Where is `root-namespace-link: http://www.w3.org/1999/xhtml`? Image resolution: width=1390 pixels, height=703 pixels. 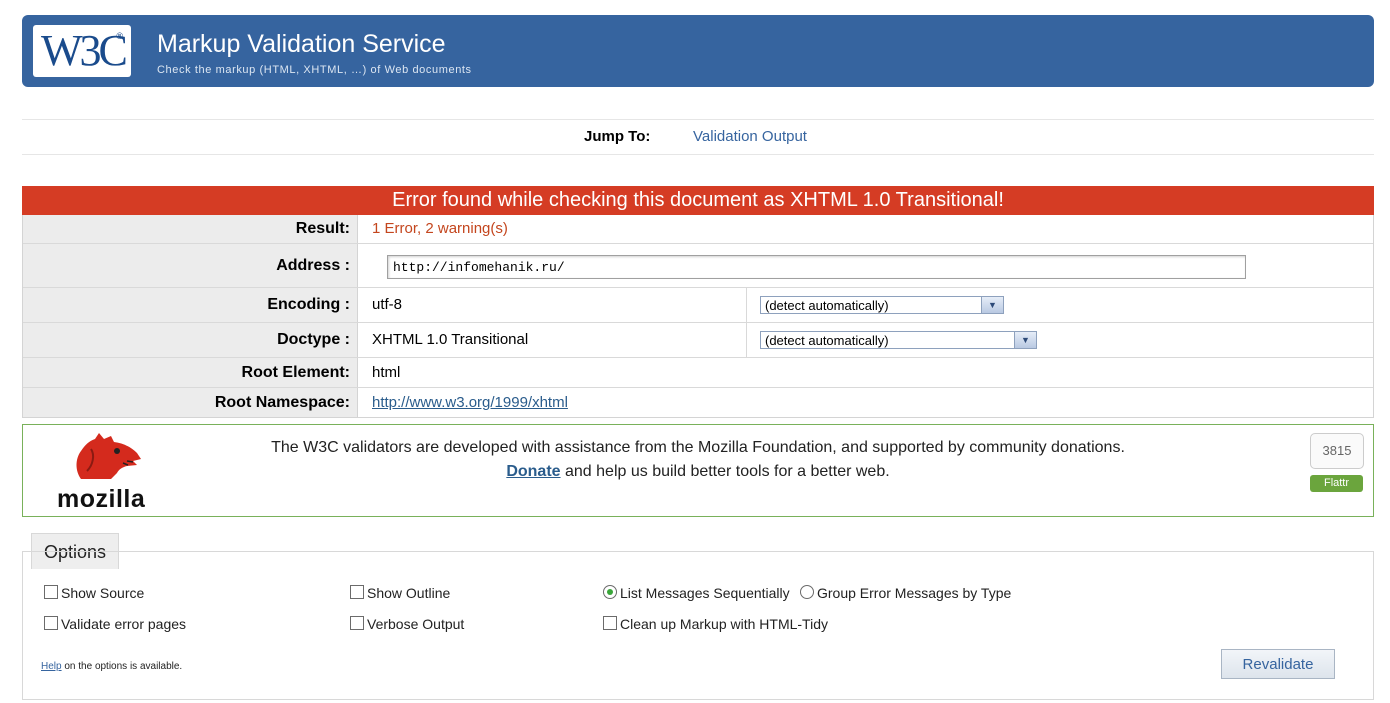 root-namespace-link: http://www.w3.org/1999/xhtml is located at coordinates (470, 402).